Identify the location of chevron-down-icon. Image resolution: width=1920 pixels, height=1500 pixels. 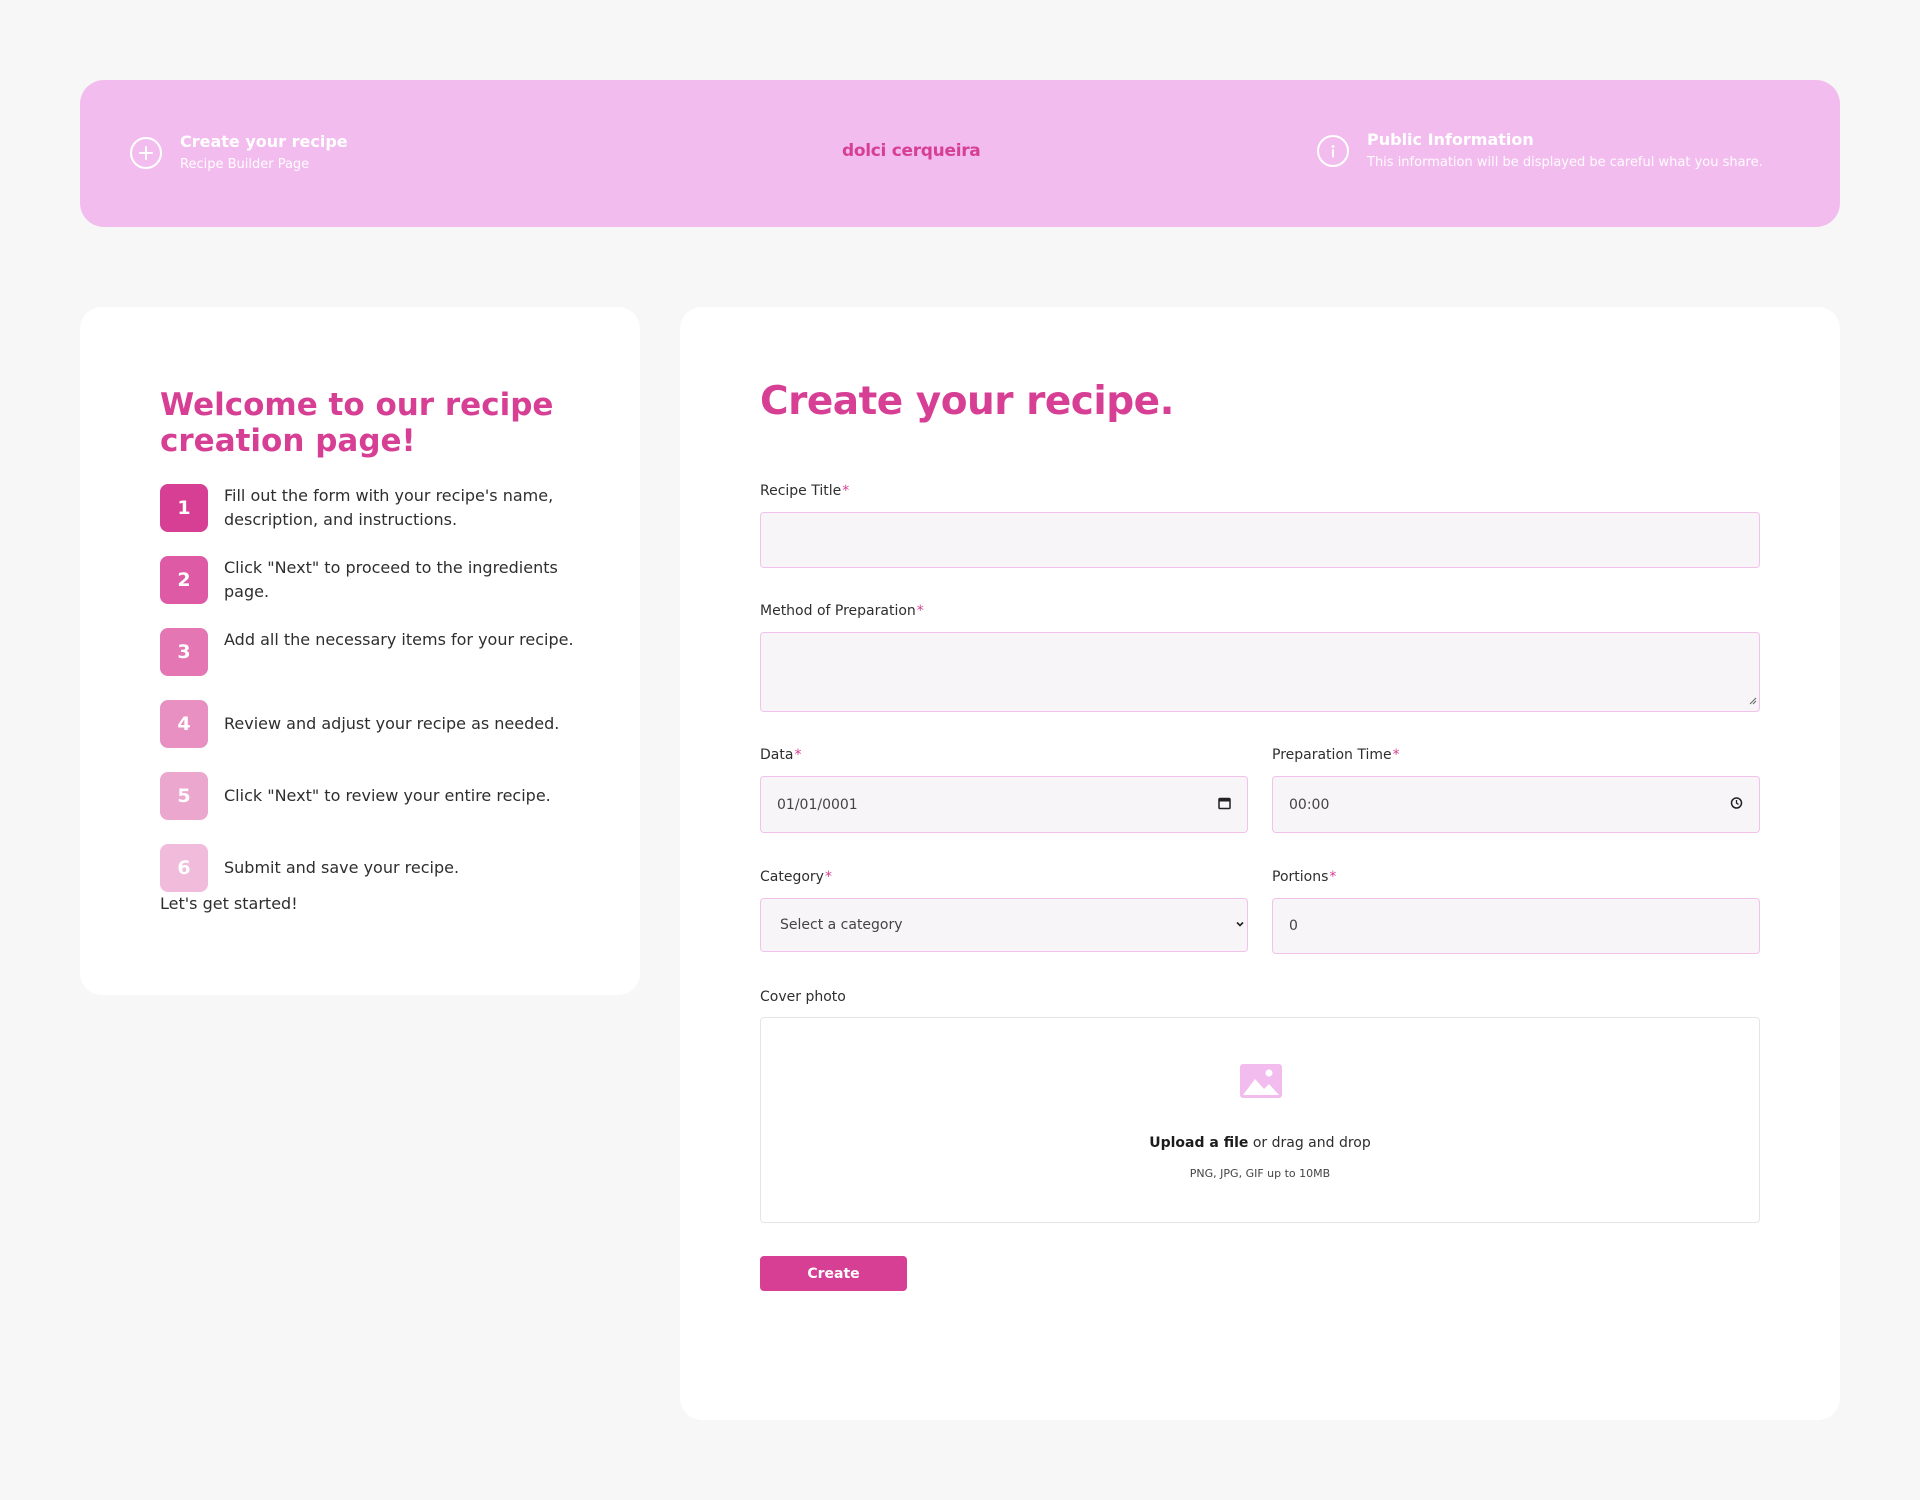
(1240, 925).